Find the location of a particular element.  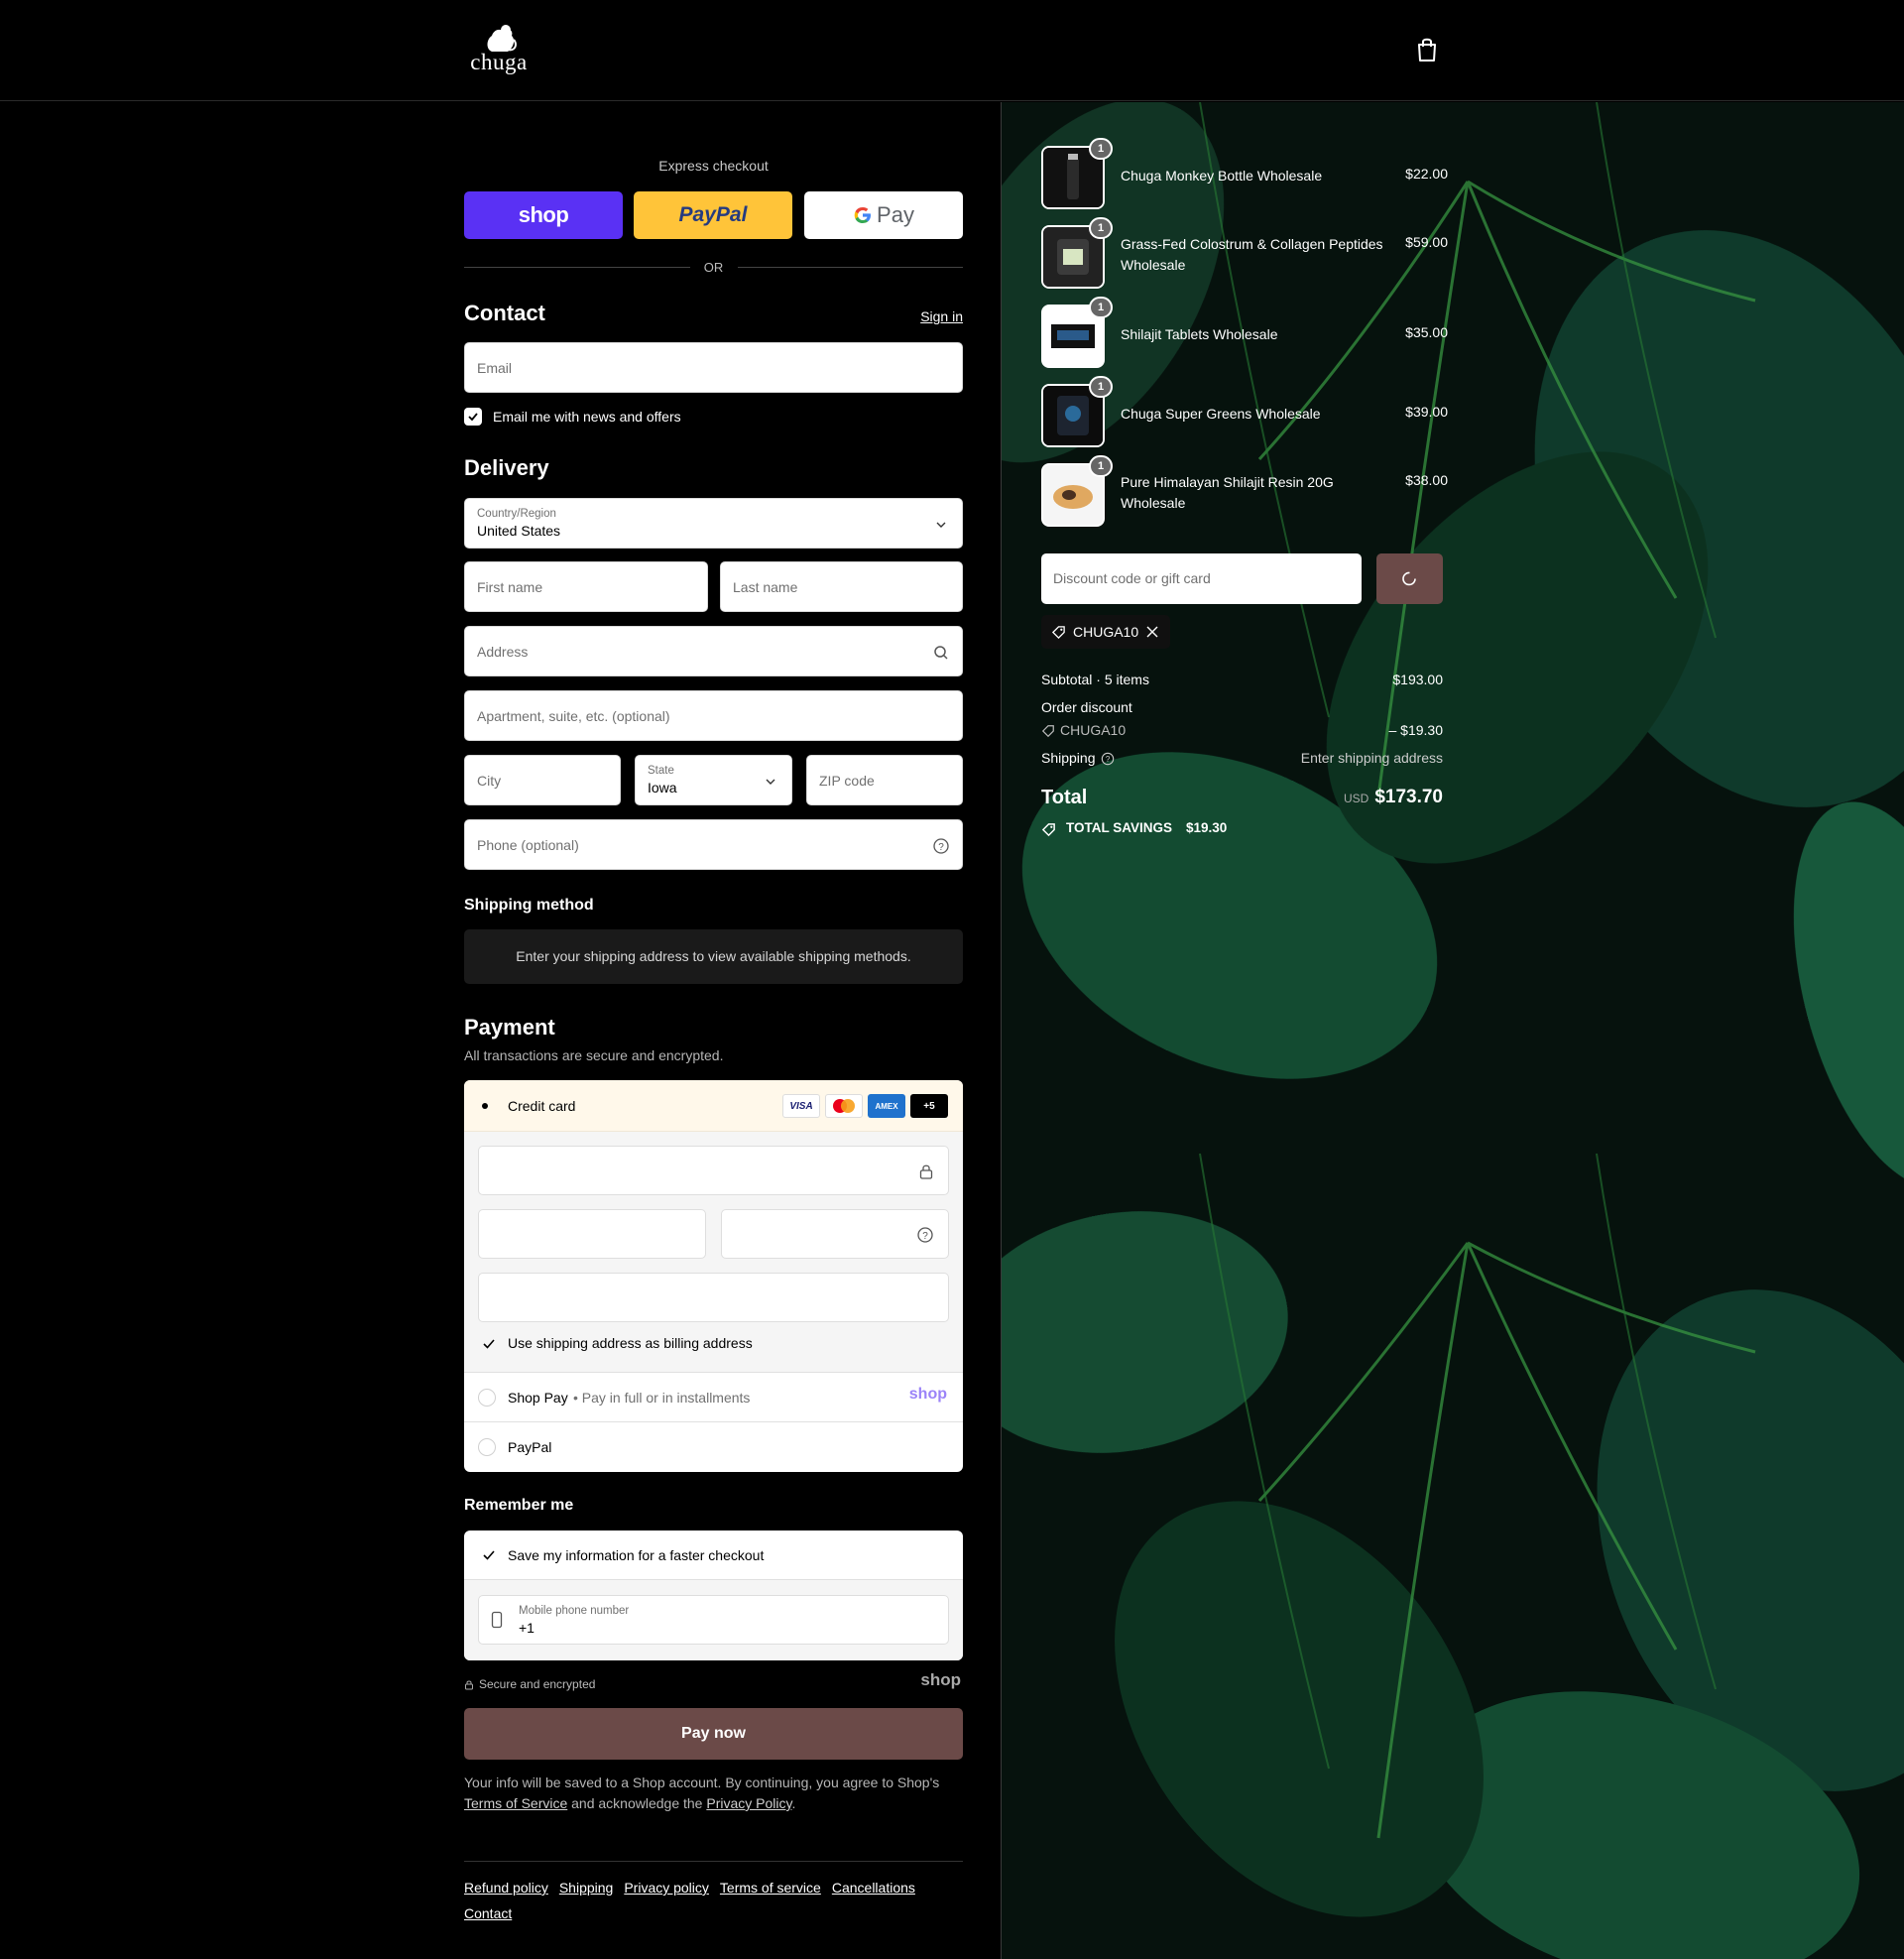

refund-policy-link: Refund policy is located at coordinates (506, 1887).